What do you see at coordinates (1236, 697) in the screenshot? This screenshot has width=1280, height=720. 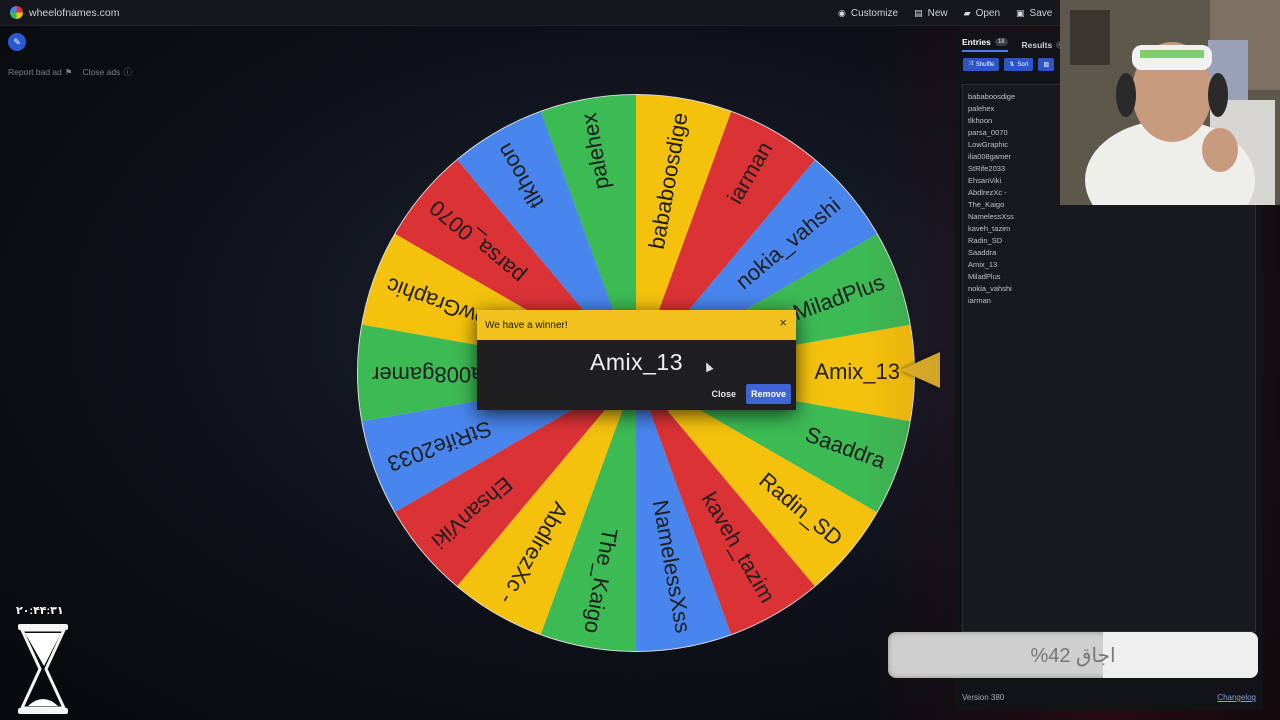 I see `changelog-link: Changelog` at bounding box center [1236, 697].